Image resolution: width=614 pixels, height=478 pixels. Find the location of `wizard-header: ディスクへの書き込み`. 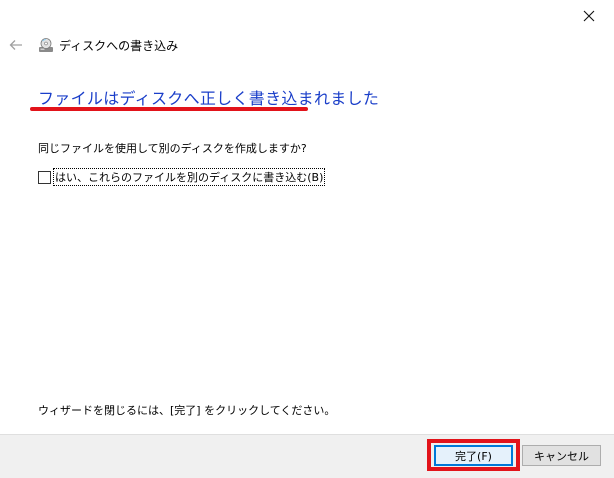

wizard-header: ディスクへの書き込み is located at coordinates (93, 45).